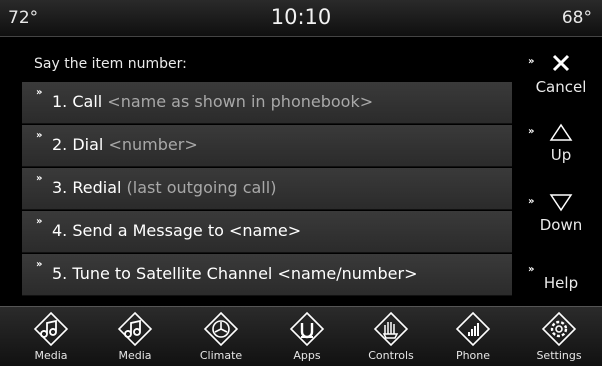 This screenshot has height=366, width=602. Describe the element at coordinates (576, 18) in the screenshot. I see `outside-temperature-right: 68°` at that location.